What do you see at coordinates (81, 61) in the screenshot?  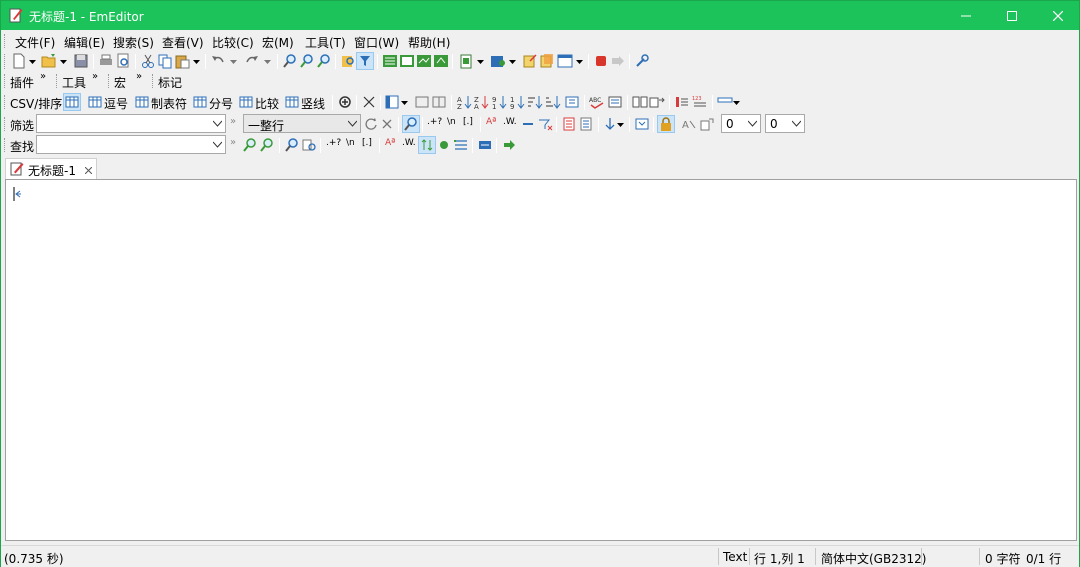 I see `save-icon` at bounding box center [81, 61].